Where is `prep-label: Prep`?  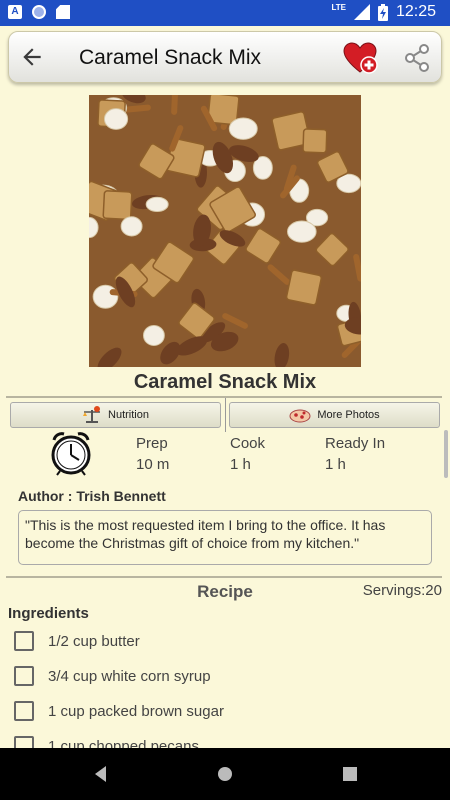 prep-label: Prep is located at coordinates (152, 443).